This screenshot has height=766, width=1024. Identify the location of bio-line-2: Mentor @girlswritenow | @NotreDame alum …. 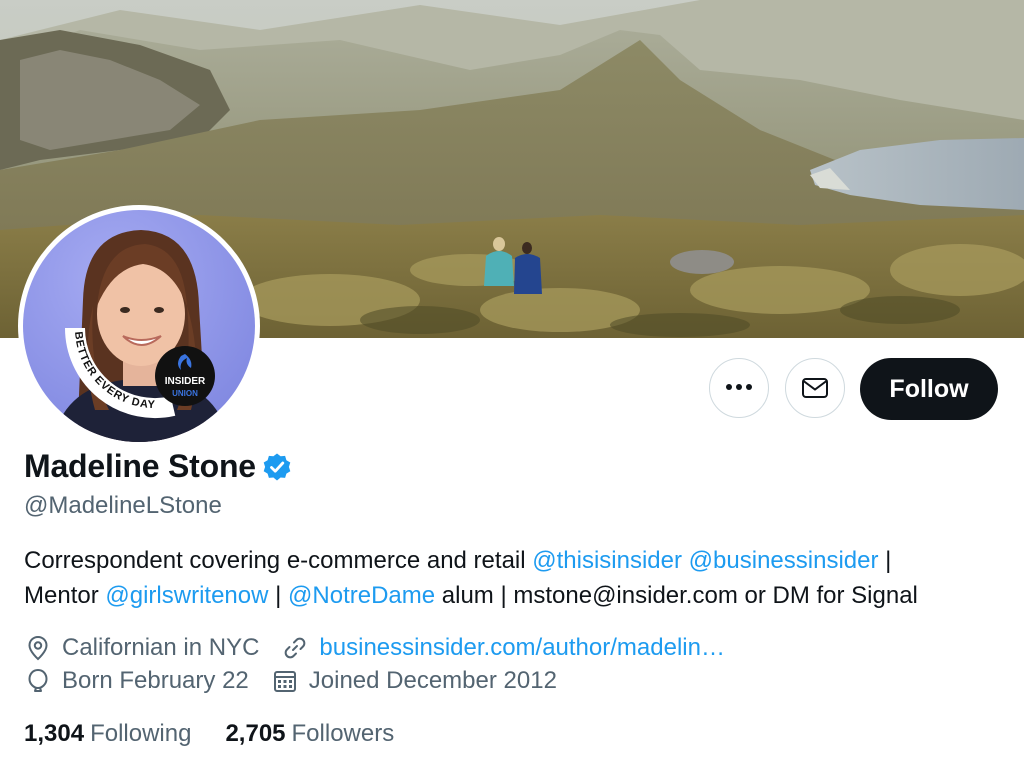
(514, 595).